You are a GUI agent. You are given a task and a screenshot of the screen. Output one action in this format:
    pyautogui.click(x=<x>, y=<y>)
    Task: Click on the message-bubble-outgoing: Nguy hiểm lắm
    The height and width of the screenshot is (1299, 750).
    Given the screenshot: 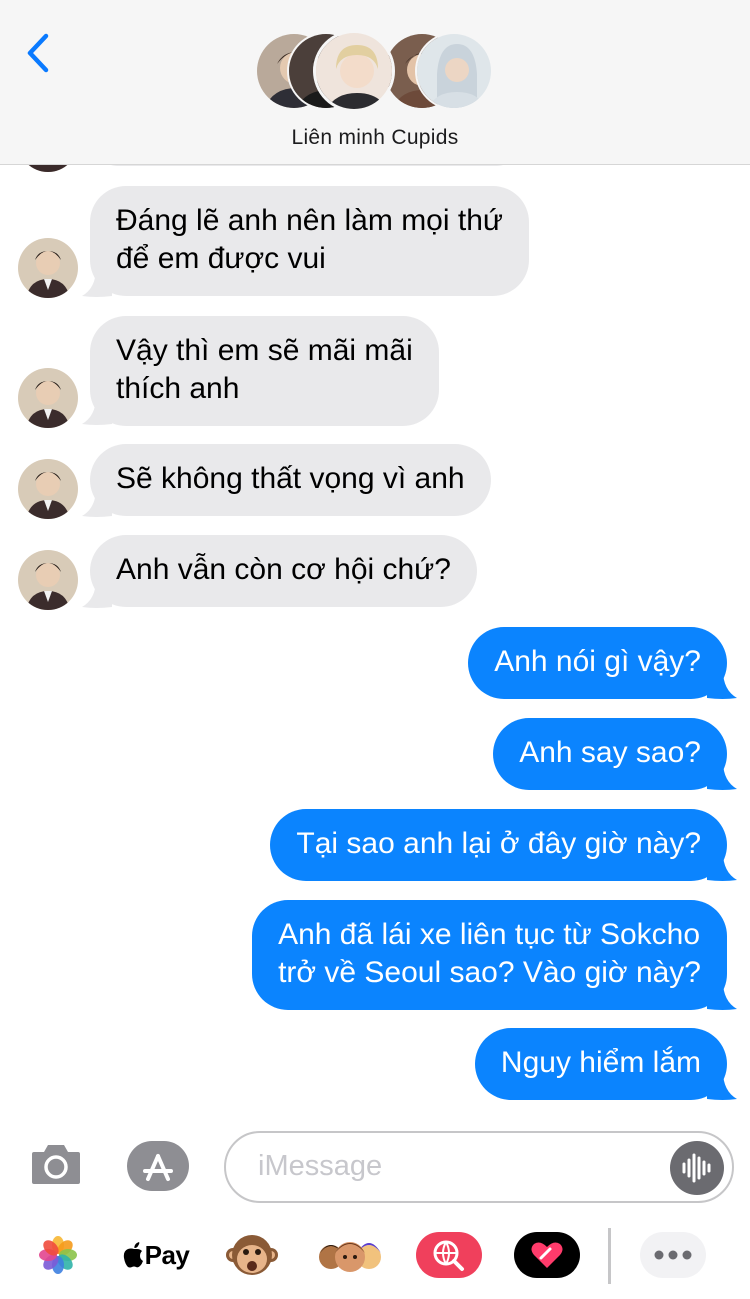 What is the action you would take?
    pyautogui.click(x=600, y=1064)
    